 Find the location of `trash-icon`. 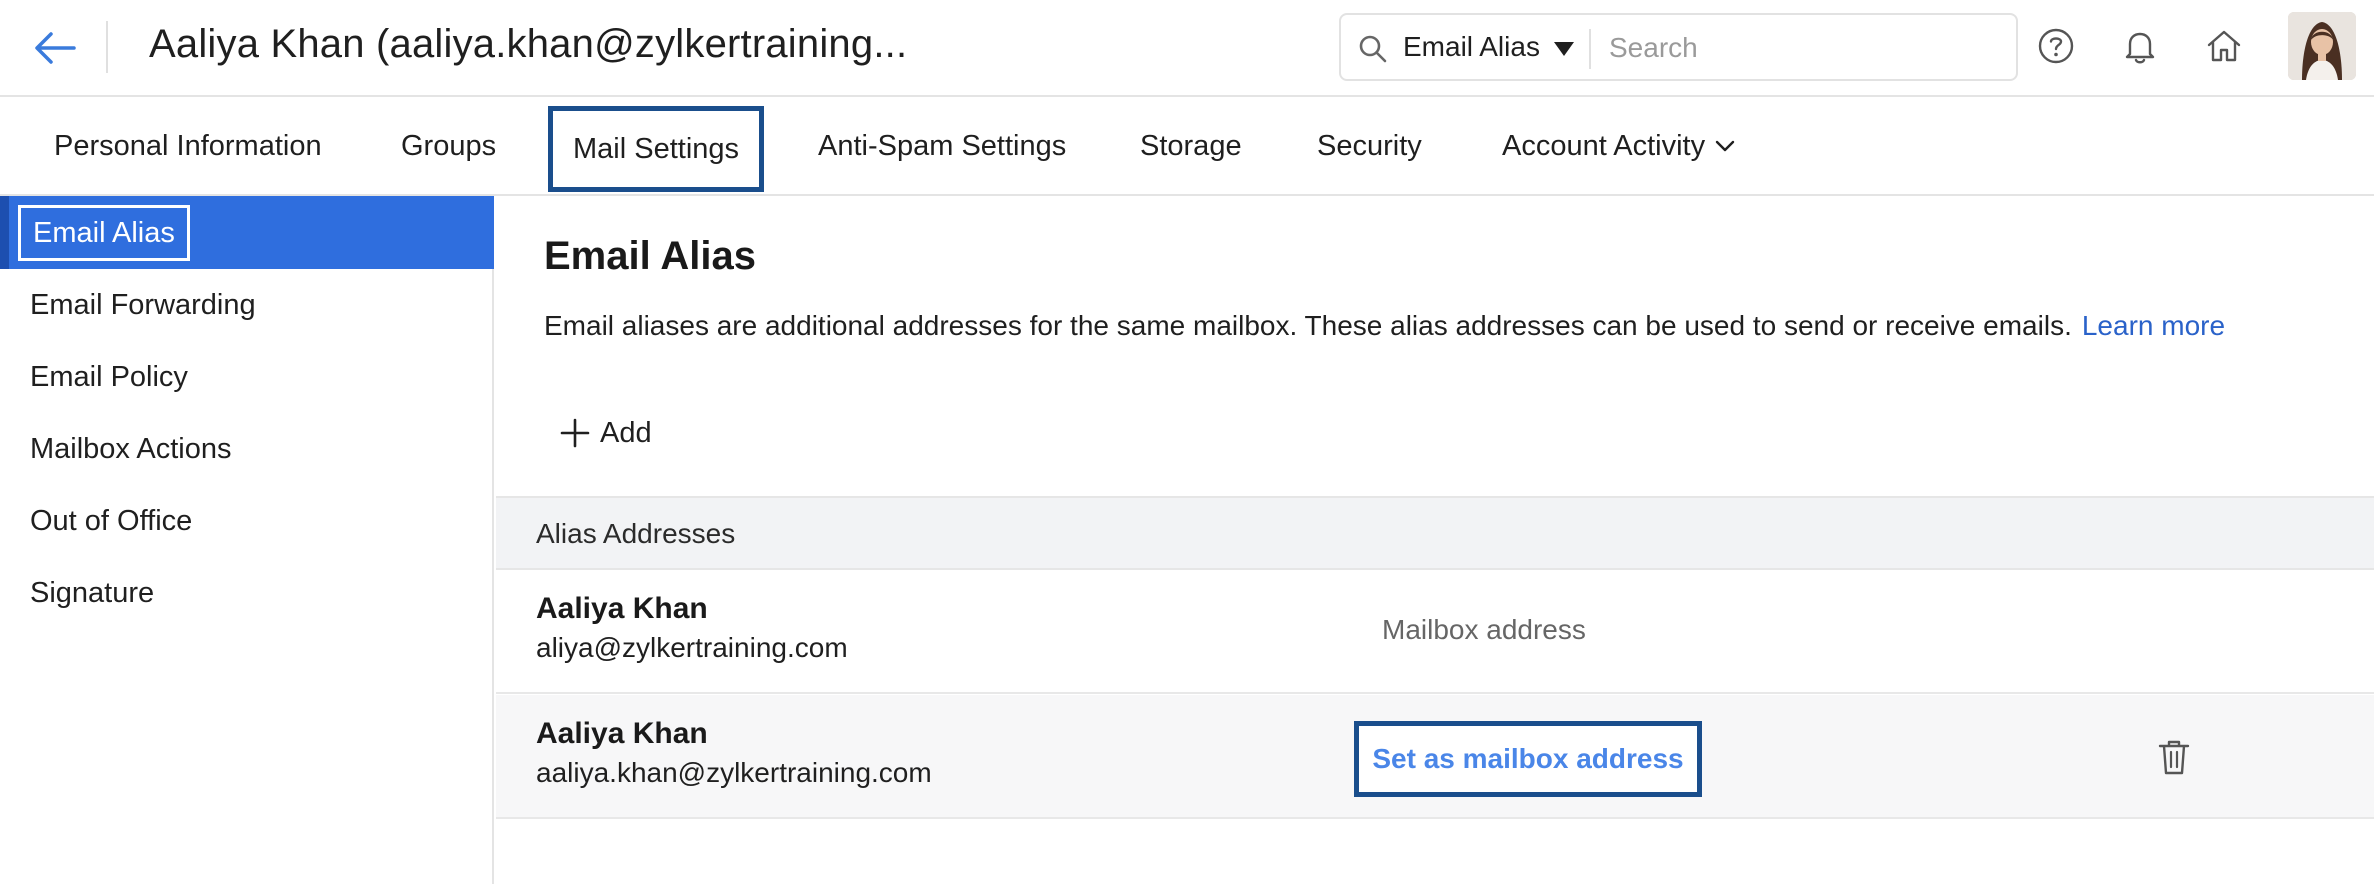

trash-icon is located at coordinates (2174, 757).